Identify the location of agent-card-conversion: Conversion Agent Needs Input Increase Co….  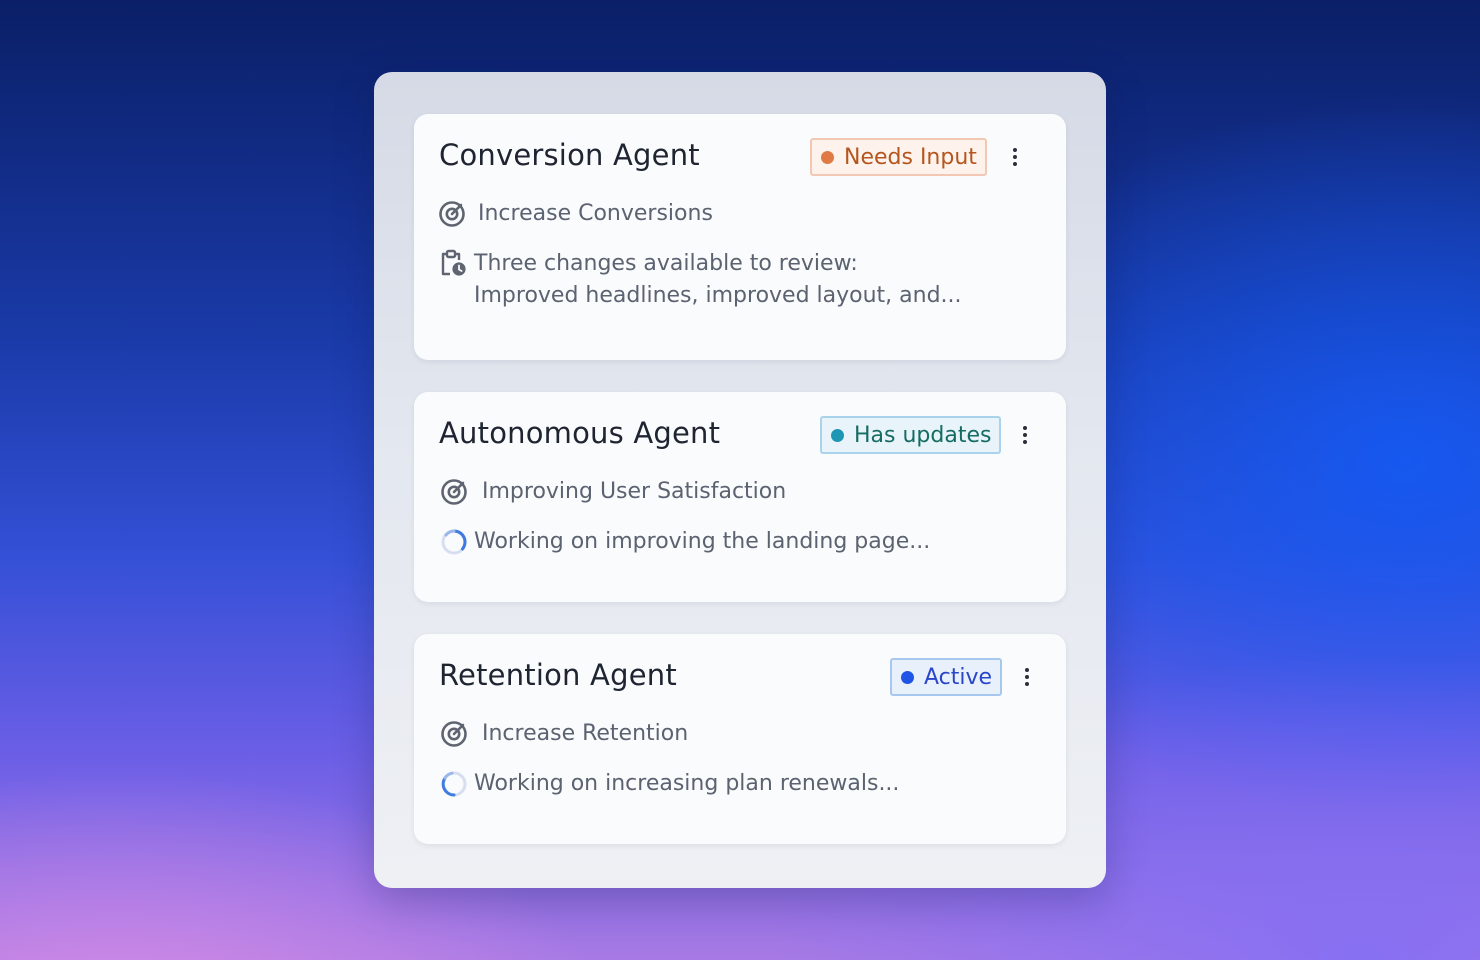
(740, 237).